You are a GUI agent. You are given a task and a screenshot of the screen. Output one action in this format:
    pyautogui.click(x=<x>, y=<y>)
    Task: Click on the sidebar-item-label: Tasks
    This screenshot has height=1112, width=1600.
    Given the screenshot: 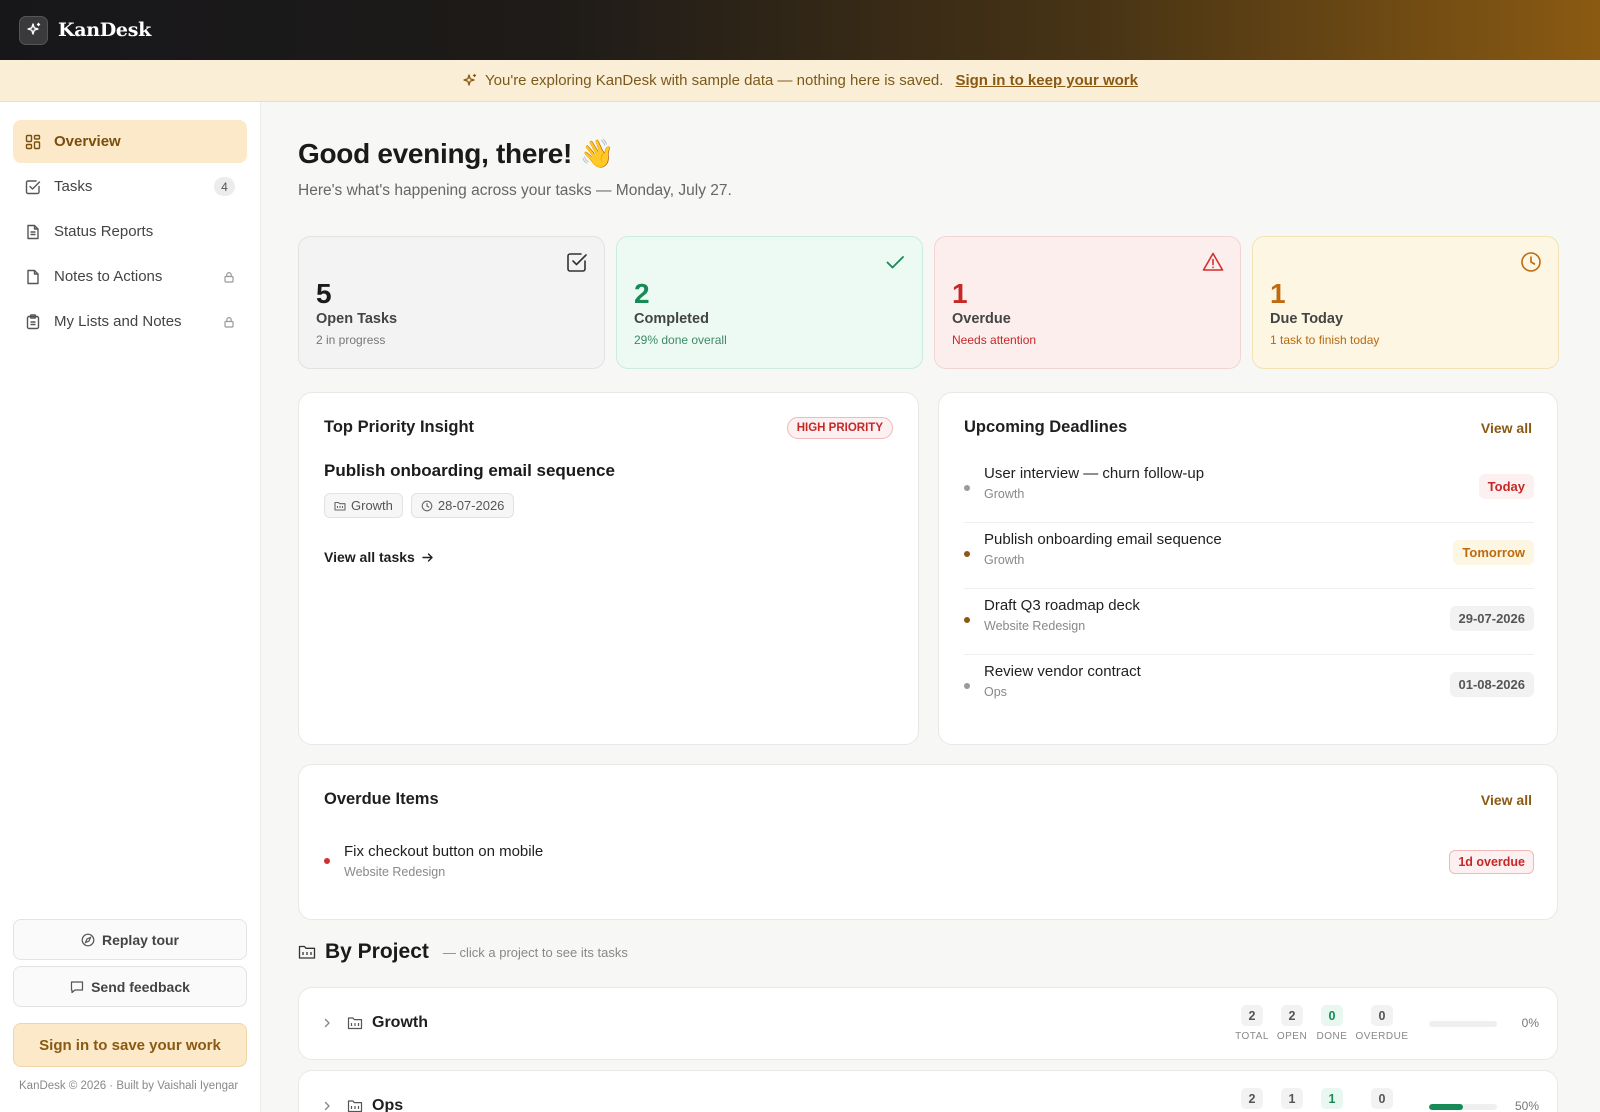 What is the action you would take?
    pyautogui.click(x=73, y=186)
    